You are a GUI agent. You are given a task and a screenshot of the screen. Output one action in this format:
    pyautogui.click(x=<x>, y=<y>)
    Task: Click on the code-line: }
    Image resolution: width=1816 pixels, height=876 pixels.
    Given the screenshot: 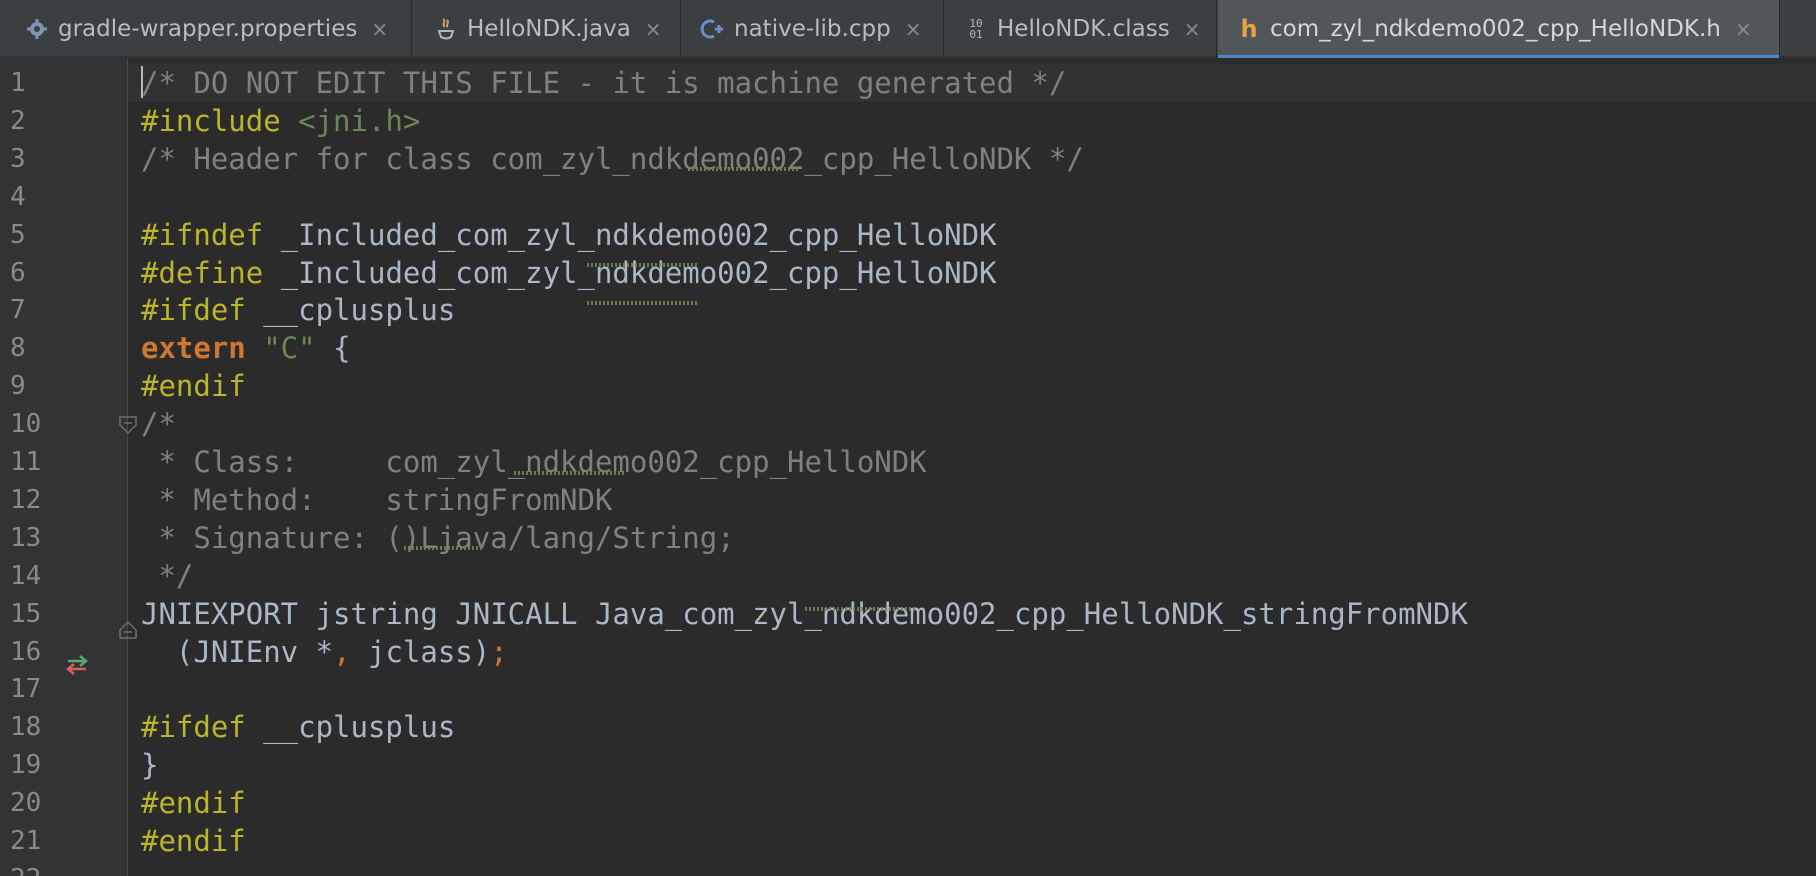 What is the action you would take?
    pyautogui.click(x=149, y=765)
    